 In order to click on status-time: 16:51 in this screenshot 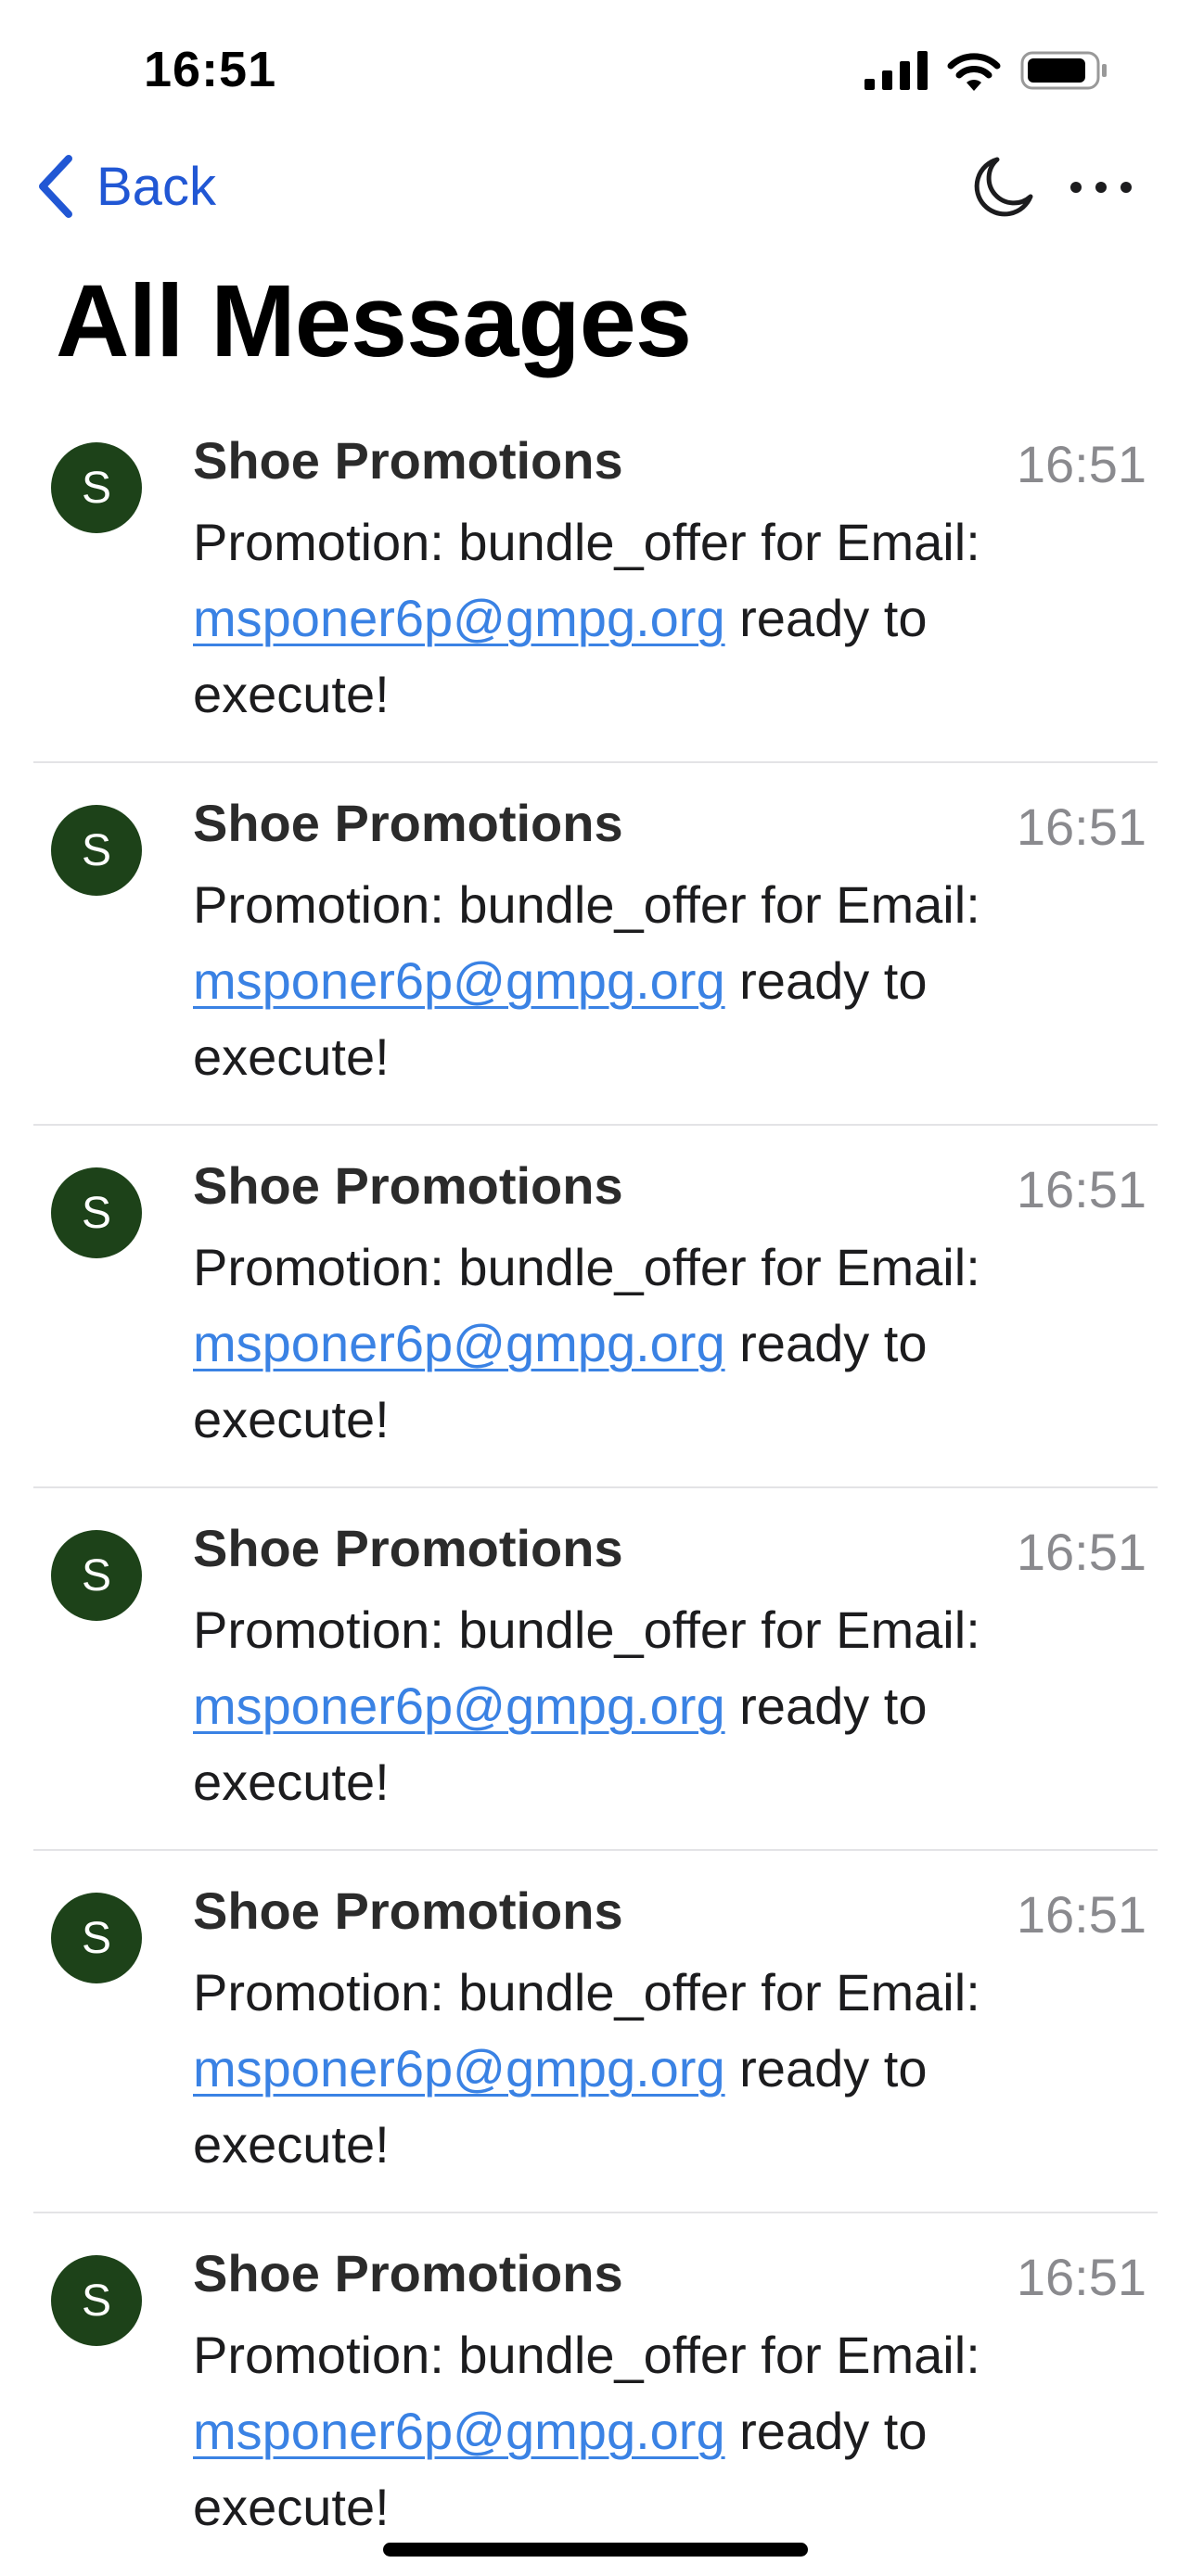, I will do `click(210, 69)`.